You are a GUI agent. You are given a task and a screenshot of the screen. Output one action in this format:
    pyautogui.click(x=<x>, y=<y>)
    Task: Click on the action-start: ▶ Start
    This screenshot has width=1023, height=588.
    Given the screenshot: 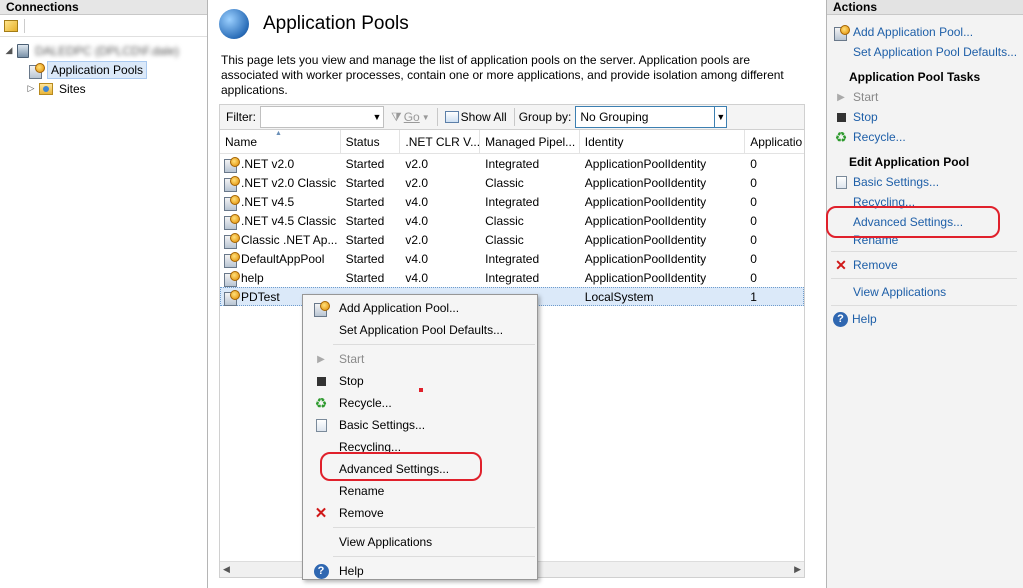 What is the action you would take?
    pyautogui.click(x=928, y=97)
    